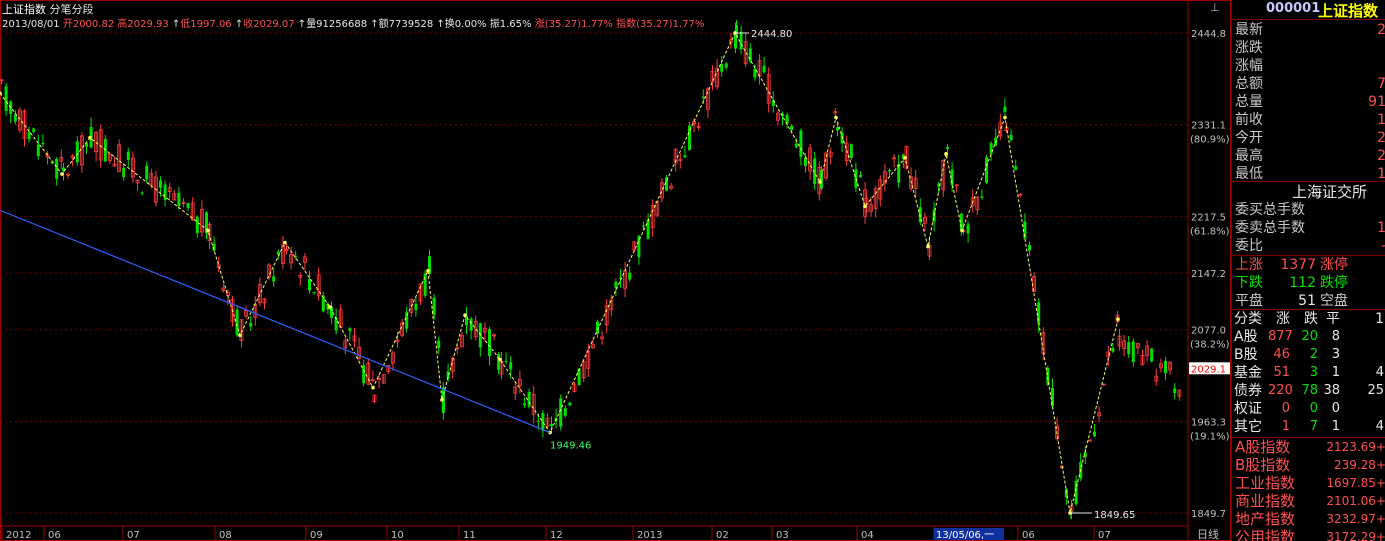 This screenshot has width=1385, height=541. Describe the element at coordinates (722, 535) in the screenshot. I see `x-tick-label: 02` at that location.